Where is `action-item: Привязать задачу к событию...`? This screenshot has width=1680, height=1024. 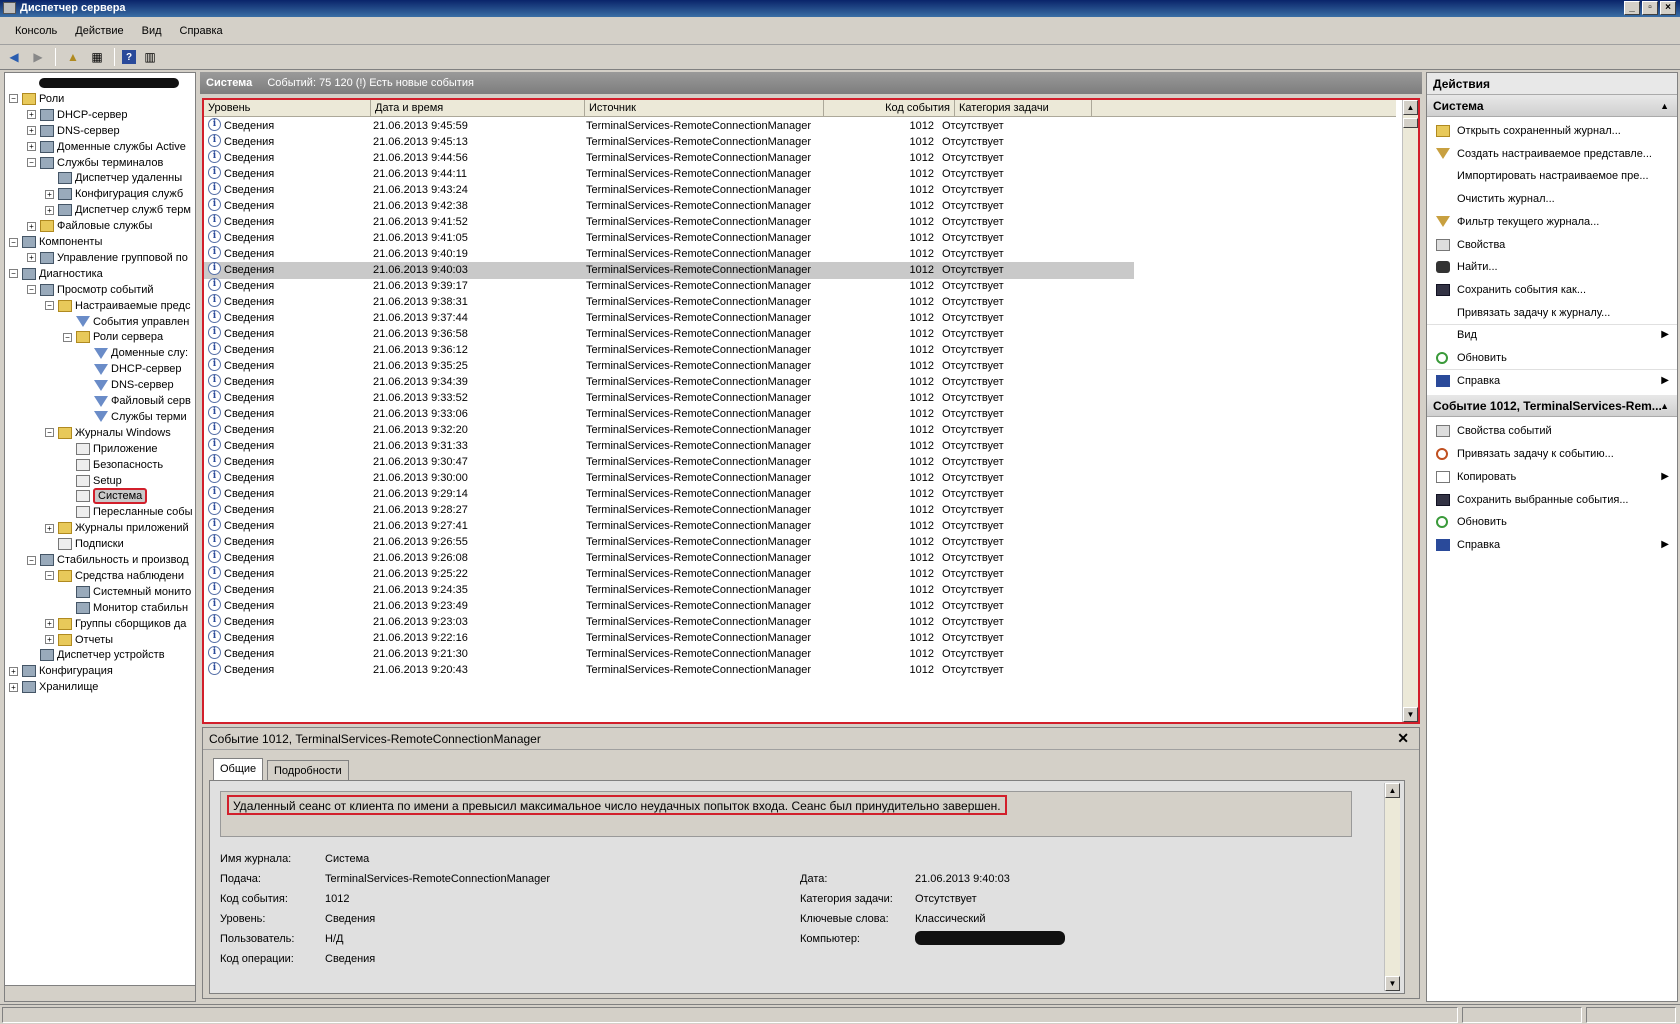 action-item: Привязать задачу к событию... is located at coordinates (1552, 454).